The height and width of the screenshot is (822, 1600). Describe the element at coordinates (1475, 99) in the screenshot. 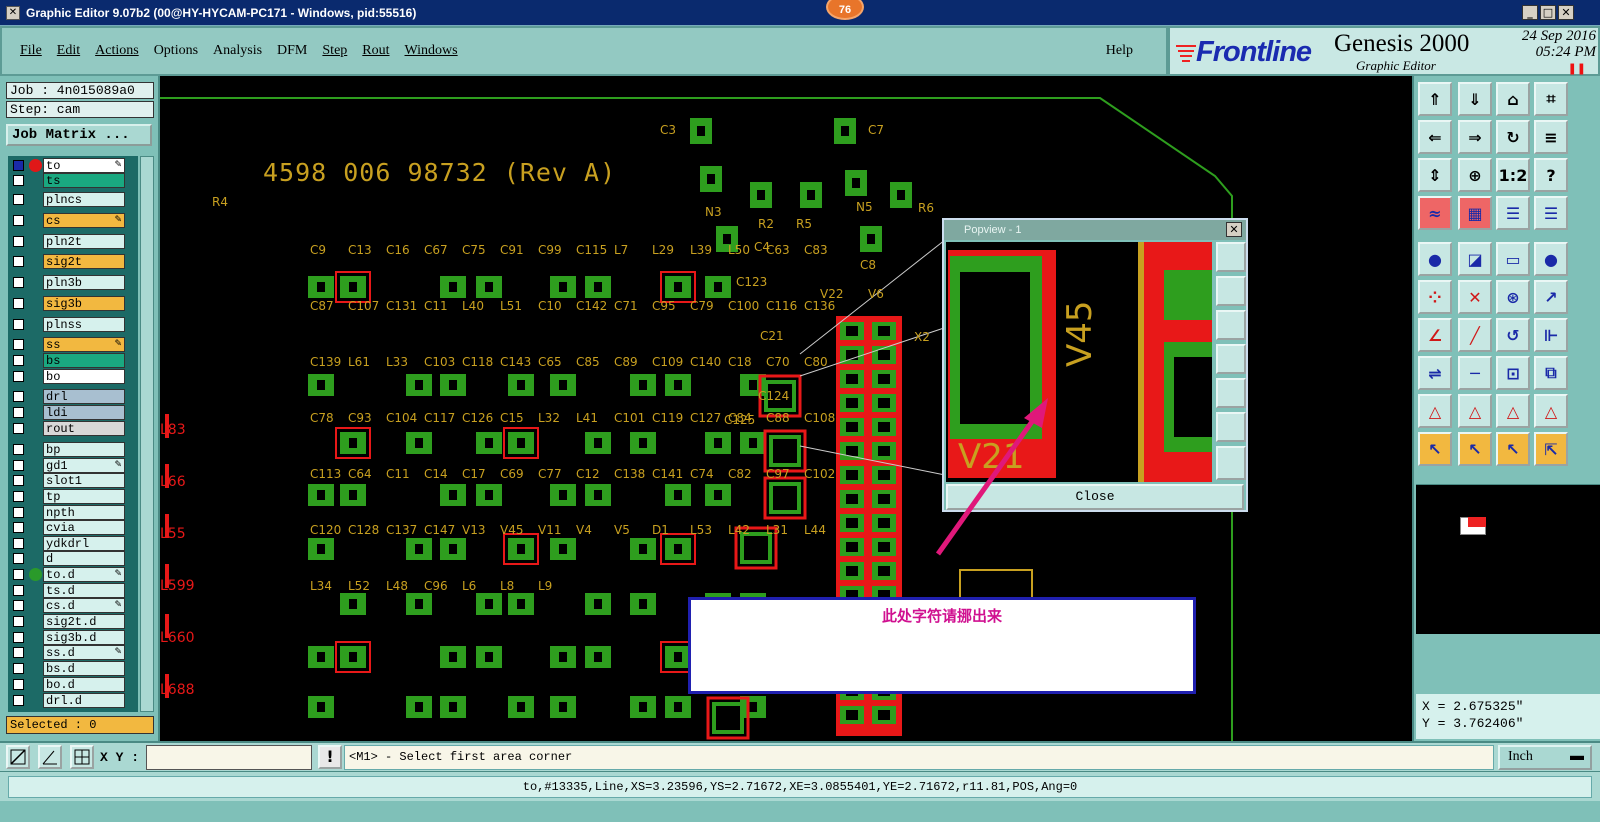

I see `tool-button: ⇓` at that location.